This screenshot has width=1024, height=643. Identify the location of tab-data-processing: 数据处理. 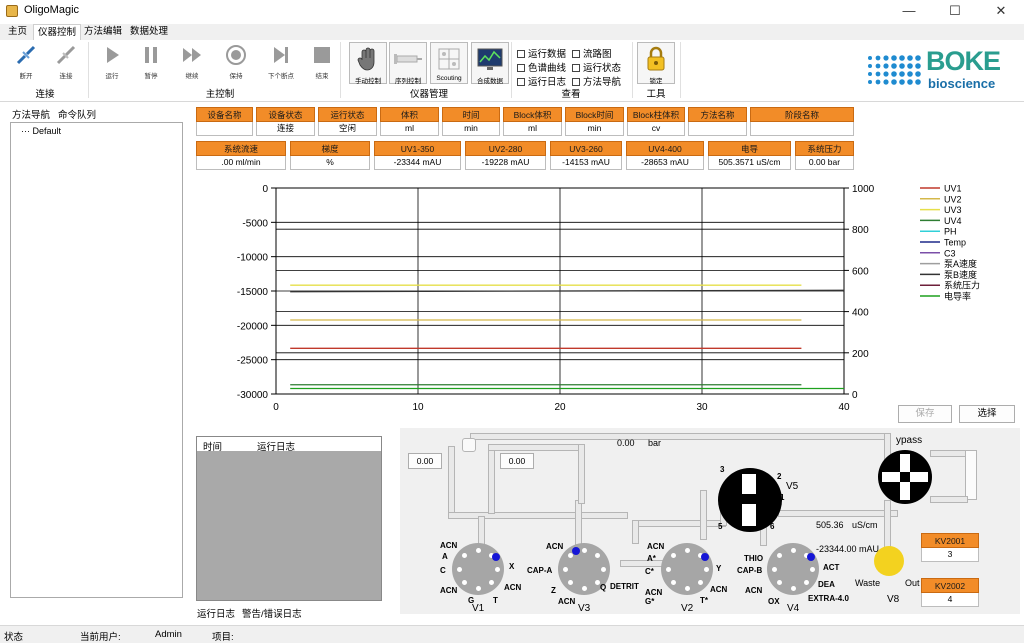
(149, 32).